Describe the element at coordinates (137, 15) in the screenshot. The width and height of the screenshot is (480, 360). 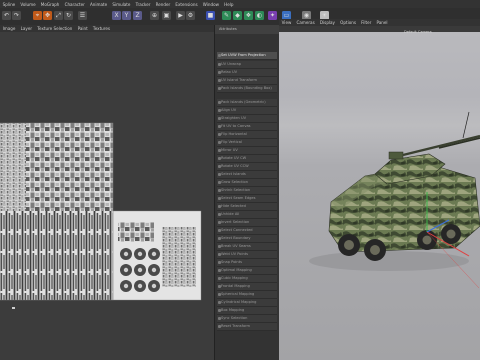
I see `z-axis-icon: Z` at that location.